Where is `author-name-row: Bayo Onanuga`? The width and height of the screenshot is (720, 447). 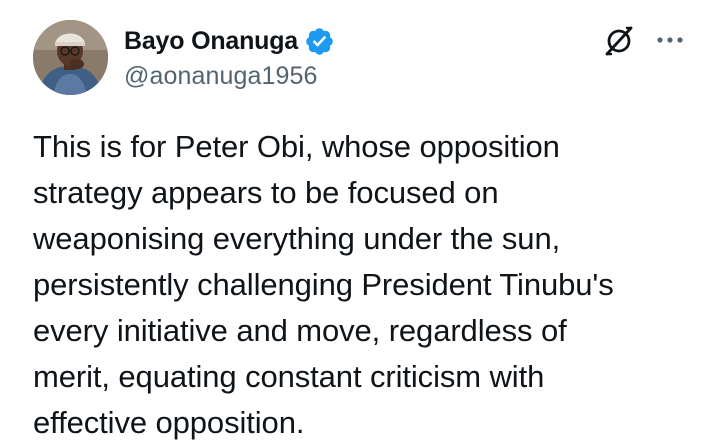
author-name-row: Bayo Onanuga is located at coordinates (229, 41).